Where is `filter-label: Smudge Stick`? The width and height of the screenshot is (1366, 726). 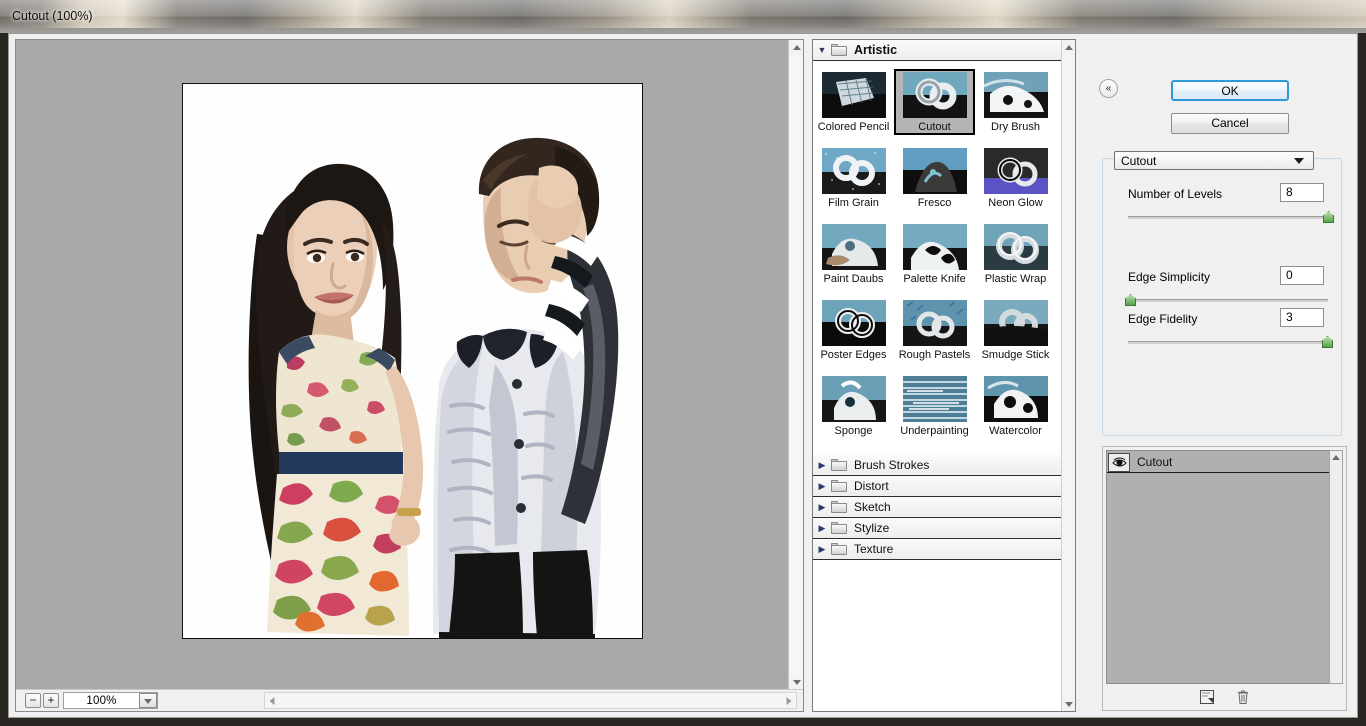
filter-label: Smudge Stick is located at coordinates (1015, 355).